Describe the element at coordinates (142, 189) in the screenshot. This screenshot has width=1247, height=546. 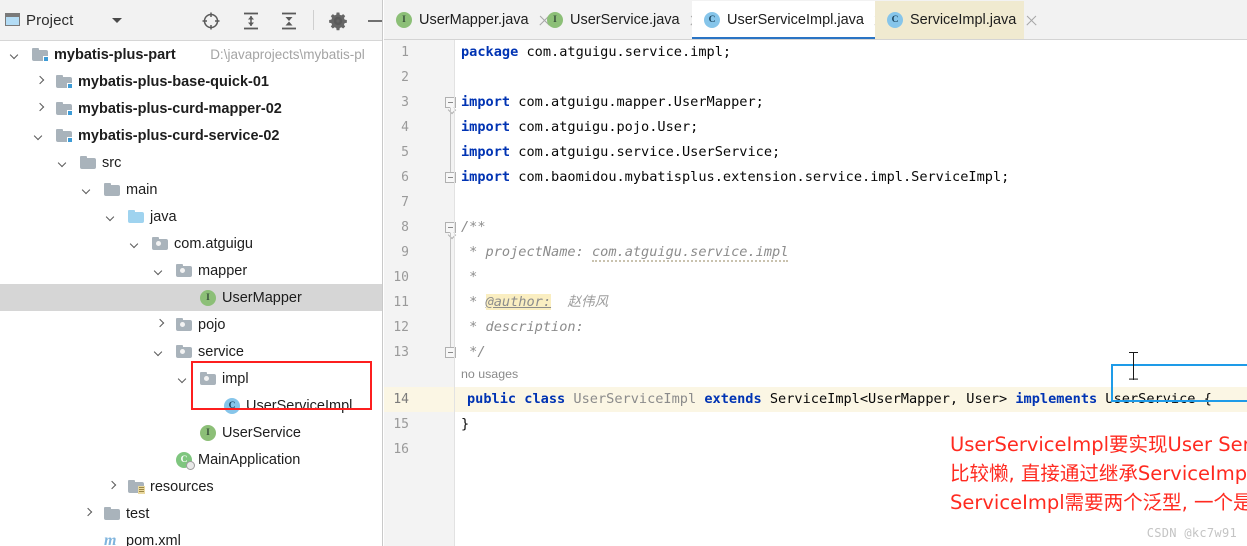
I see `tree-item-label: main` at that location.